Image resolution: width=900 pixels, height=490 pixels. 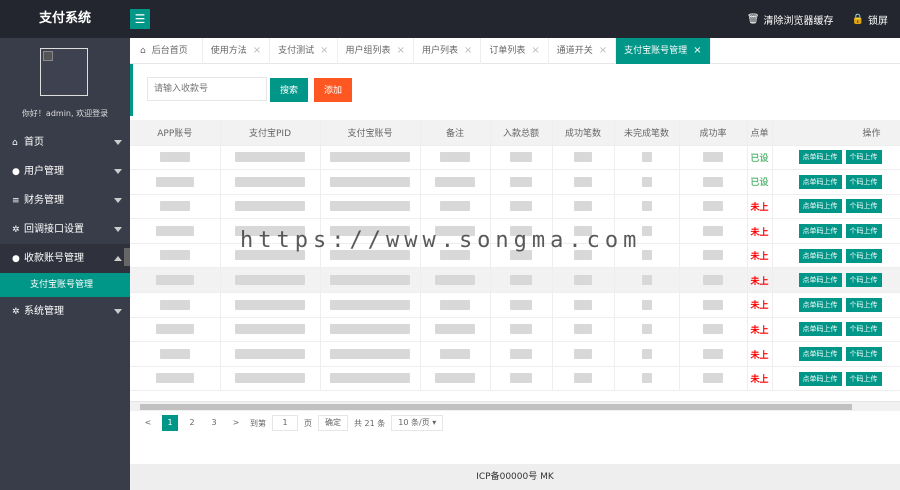 What do you see at coordinates (878, 21) in the screenshot?
I see `lock-screen-label: 锁屏` at bounding box center [878, 21].